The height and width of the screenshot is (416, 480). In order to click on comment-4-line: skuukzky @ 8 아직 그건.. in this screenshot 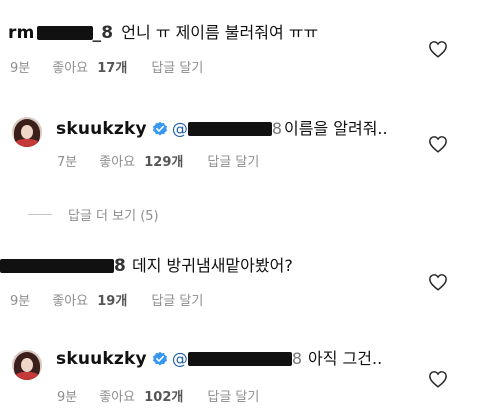, I will do `click(219, 359)`.